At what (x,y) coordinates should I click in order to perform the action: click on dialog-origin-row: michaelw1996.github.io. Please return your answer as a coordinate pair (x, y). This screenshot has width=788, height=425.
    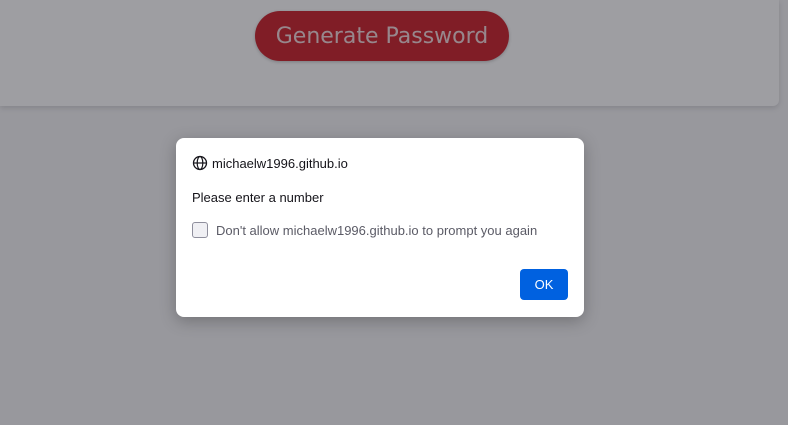
    Looking at the image, I should click on (270, 163).